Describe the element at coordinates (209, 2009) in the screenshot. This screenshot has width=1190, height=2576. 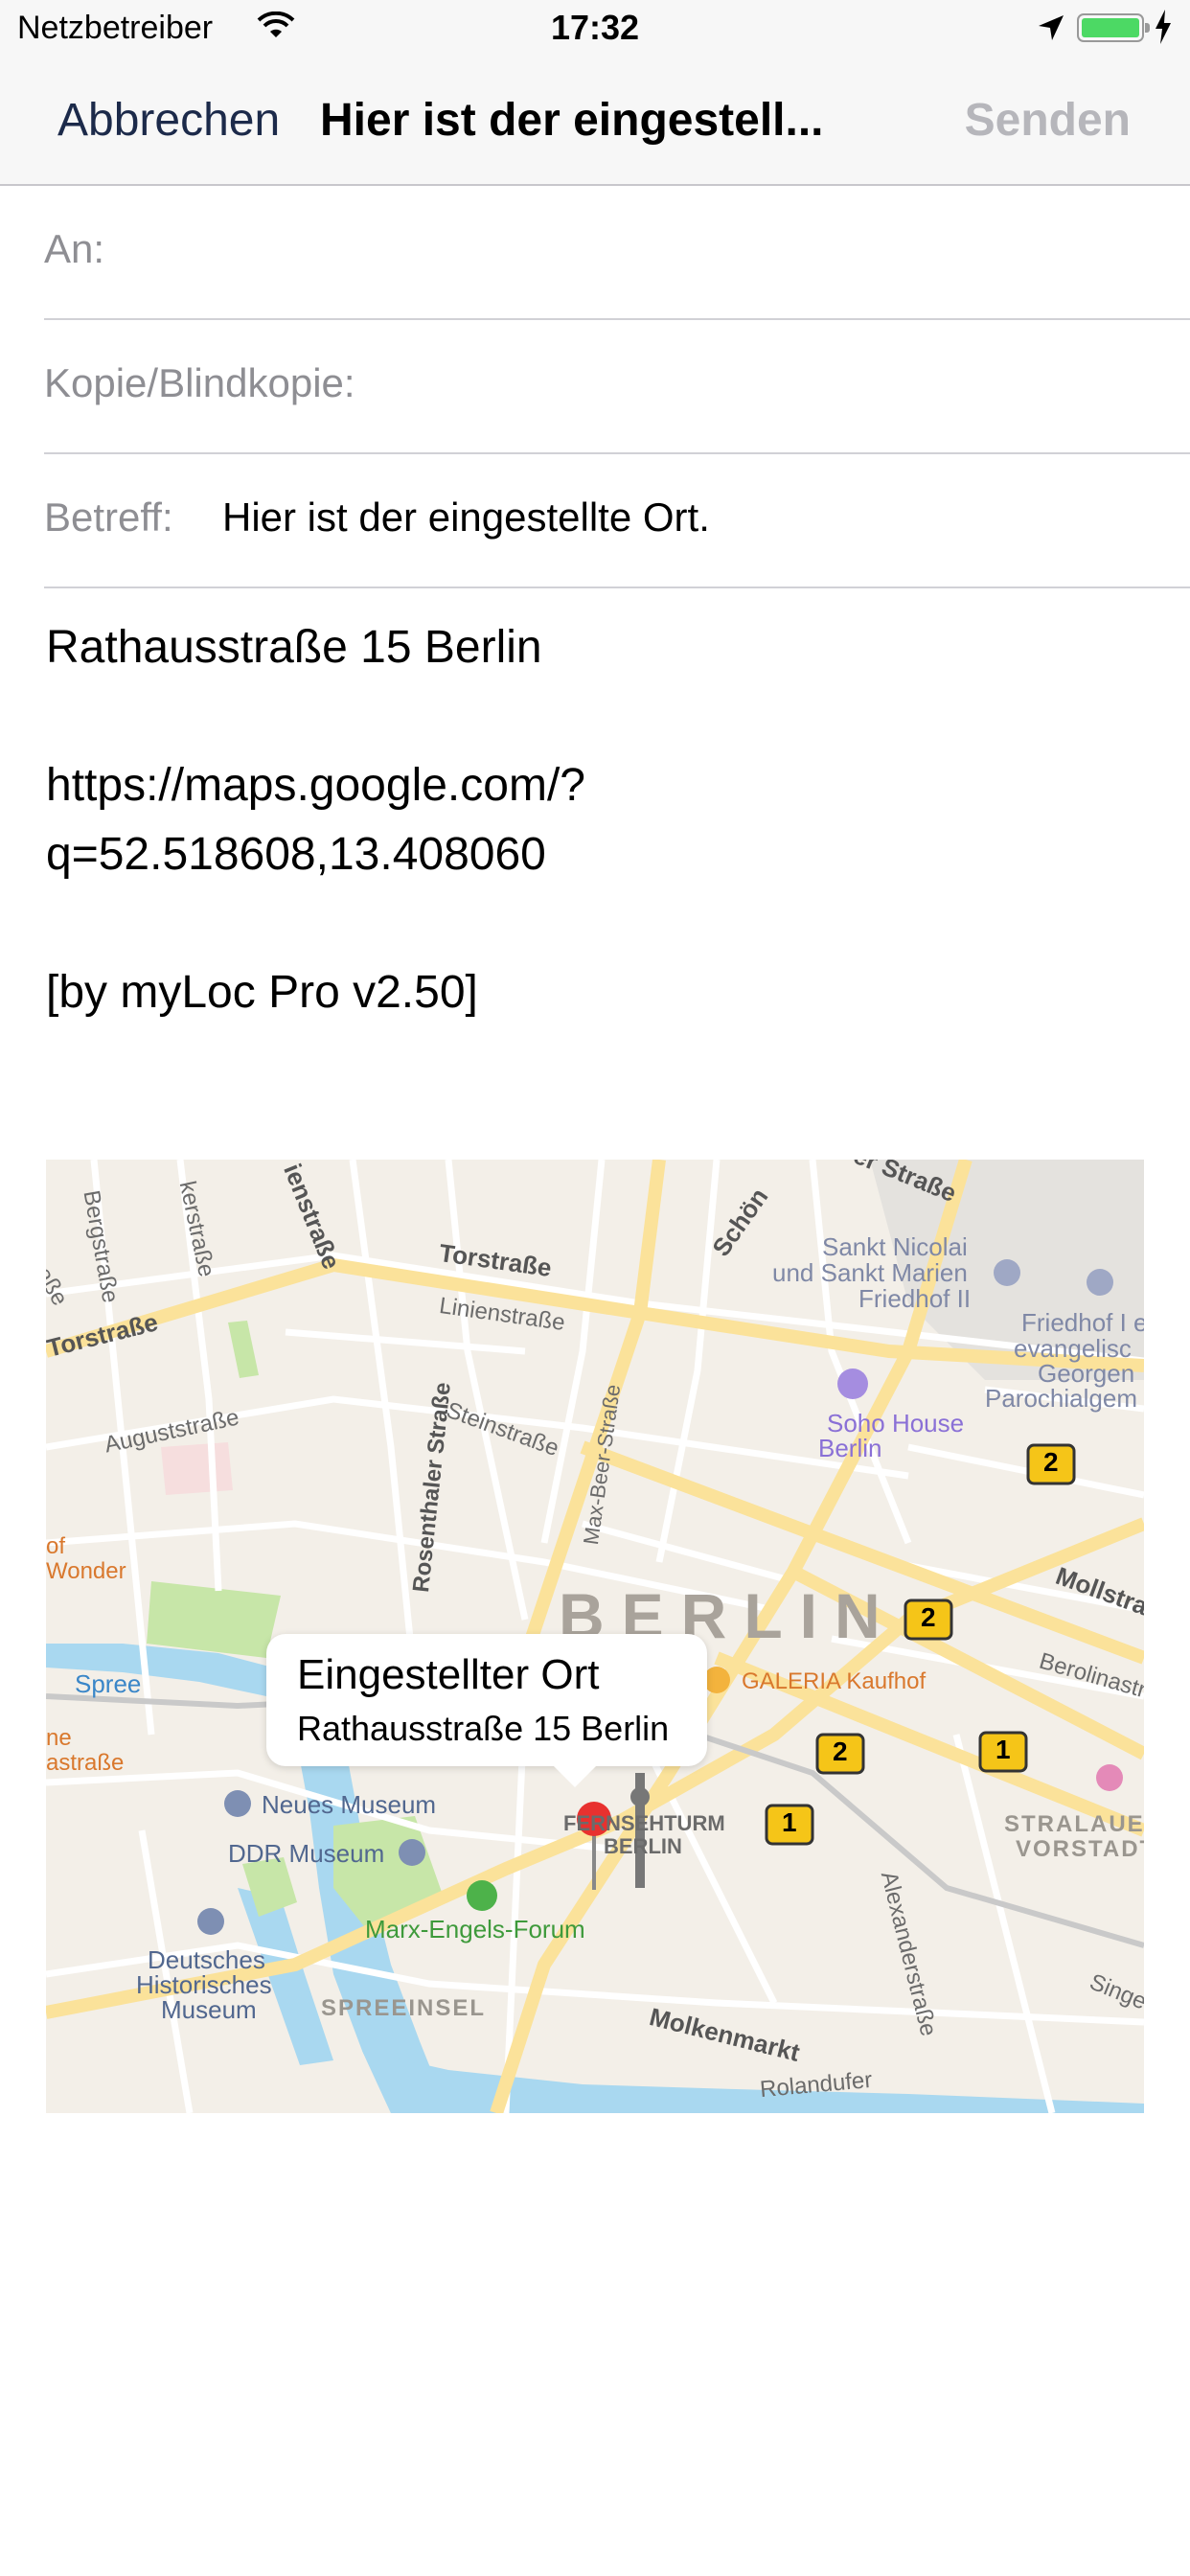
I see `map-label: Museum` at that location.